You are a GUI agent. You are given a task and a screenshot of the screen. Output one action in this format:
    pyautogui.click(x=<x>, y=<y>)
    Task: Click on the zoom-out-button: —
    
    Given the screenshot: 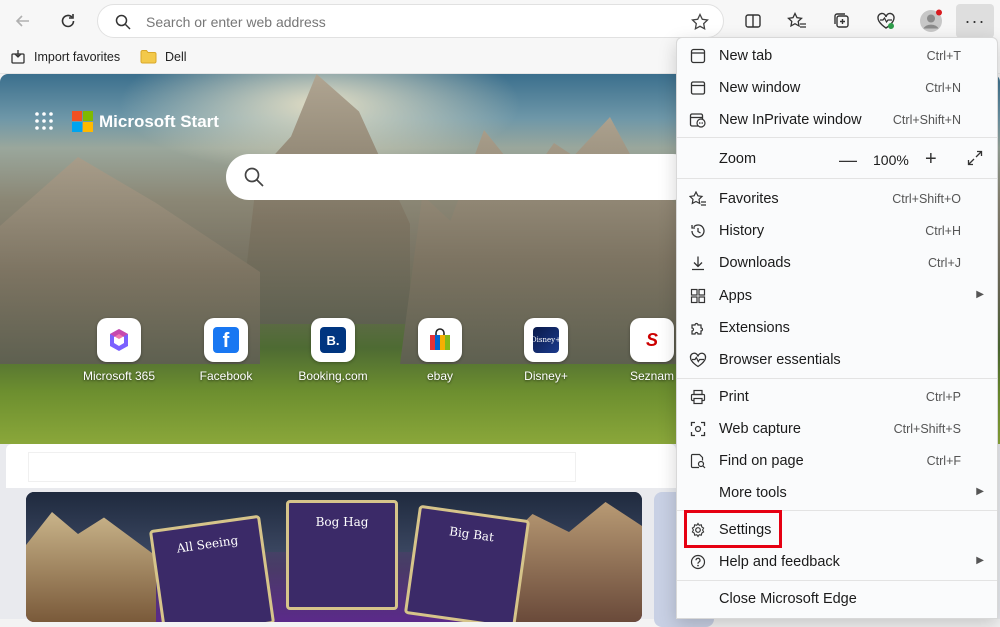 What is the action you would take?
    pyautogui.click(x=848, y=160)
    